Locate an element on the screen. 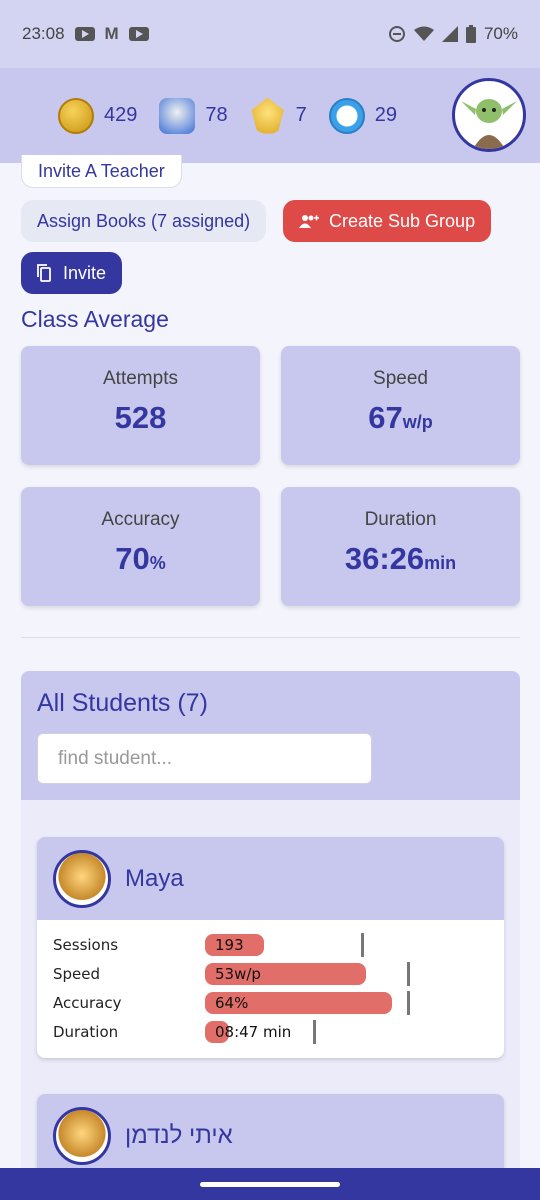 The height and width of the screenshot is (1200, 540). metric-row-duration: Duration 08:47 min is located at coordinates (270, 1031).